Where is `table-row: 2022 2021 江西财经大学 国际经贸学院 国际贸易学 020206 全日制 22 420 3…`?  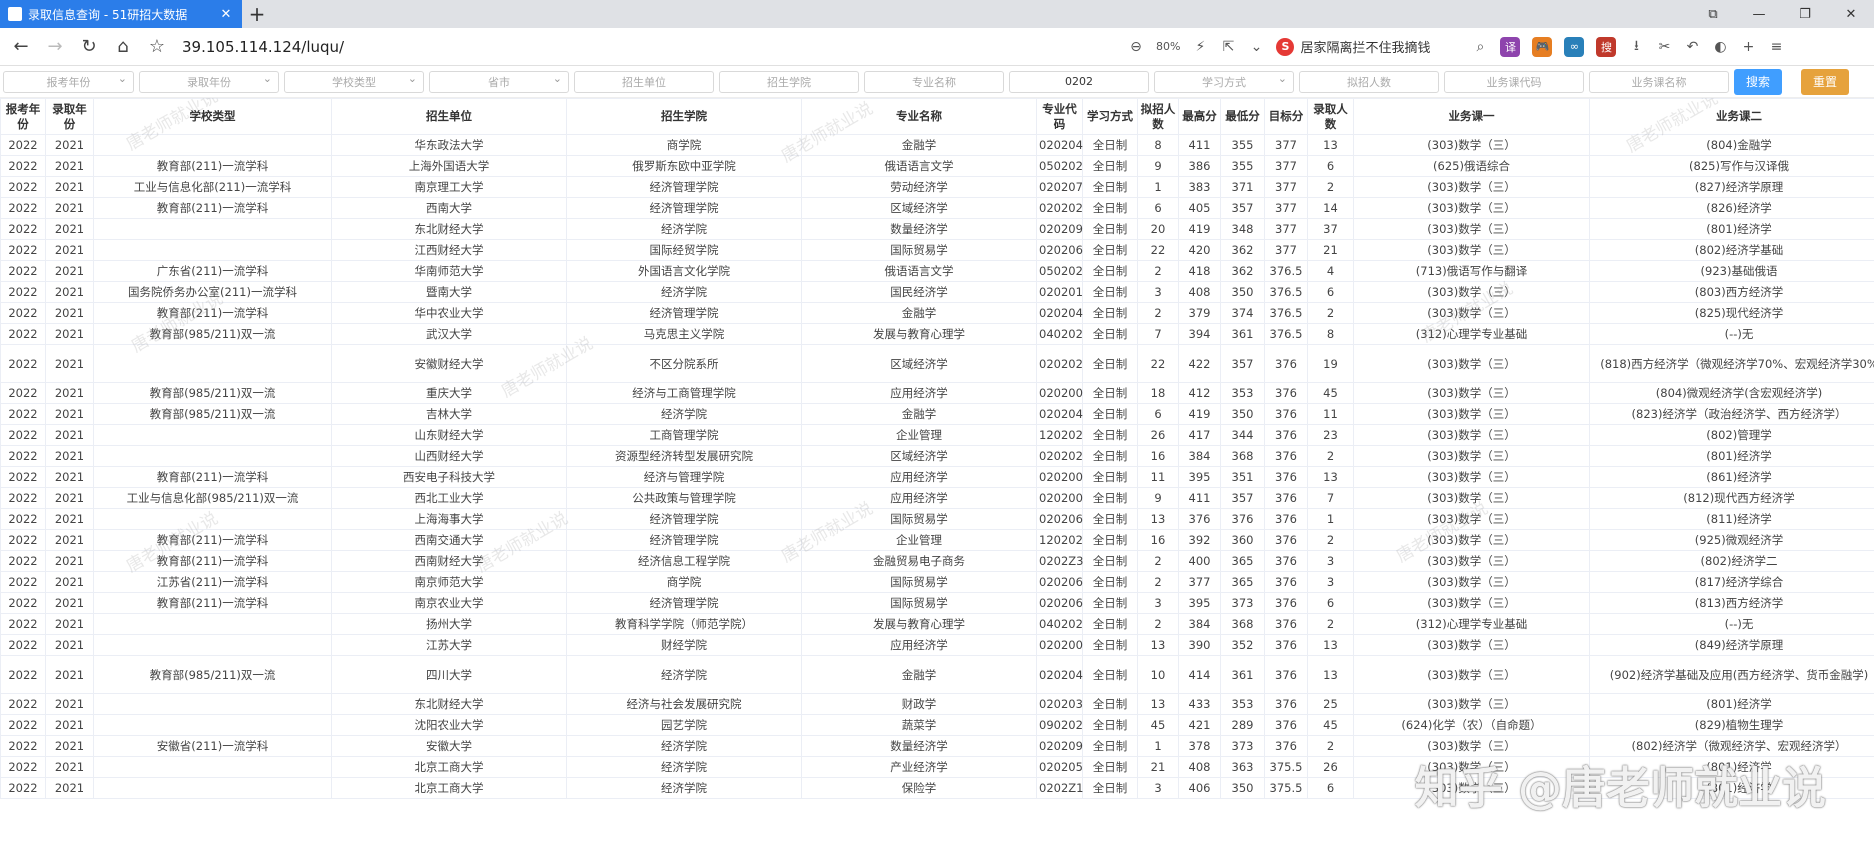
table-row: 2022 2021 江西财经大学 国际经贸学院 国际贸易学 020206 全日制 22 420 3… is located at coordinates (937, 250).